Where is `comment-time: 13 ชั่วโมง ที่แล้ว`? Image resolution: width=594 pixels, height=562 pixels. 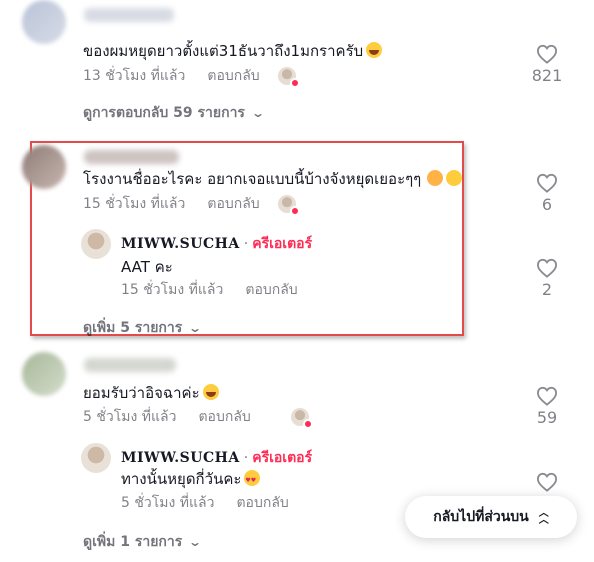
comment-time: 13 ชั่วโมง ที่แล้ว is located at coordinates (134, 76).